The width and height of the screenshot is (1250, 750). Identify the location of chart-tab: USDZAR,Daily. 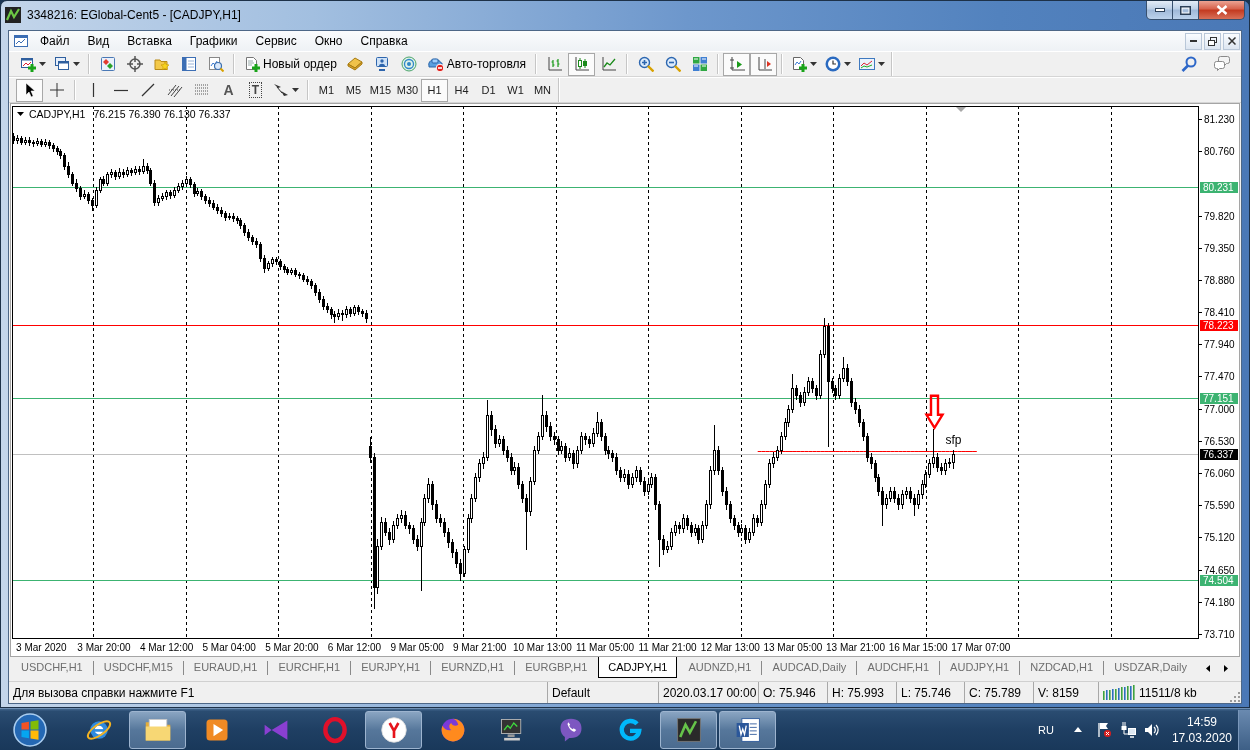
(1150, 667).